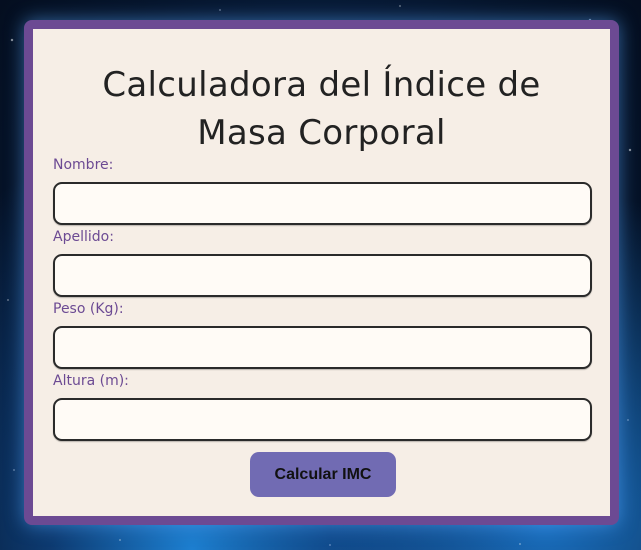  Describe the element at coordinates (322, 419) in the screenshot. I see `altura-input` at that location.